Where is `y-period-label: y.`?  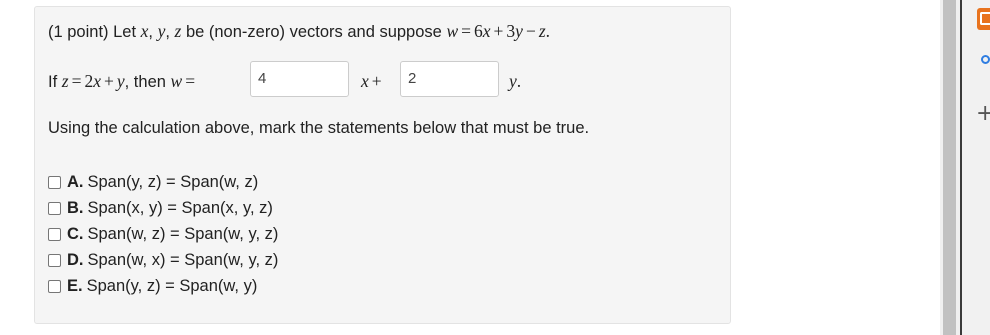 y-period-label: y. is located at coordinates (515, 81).